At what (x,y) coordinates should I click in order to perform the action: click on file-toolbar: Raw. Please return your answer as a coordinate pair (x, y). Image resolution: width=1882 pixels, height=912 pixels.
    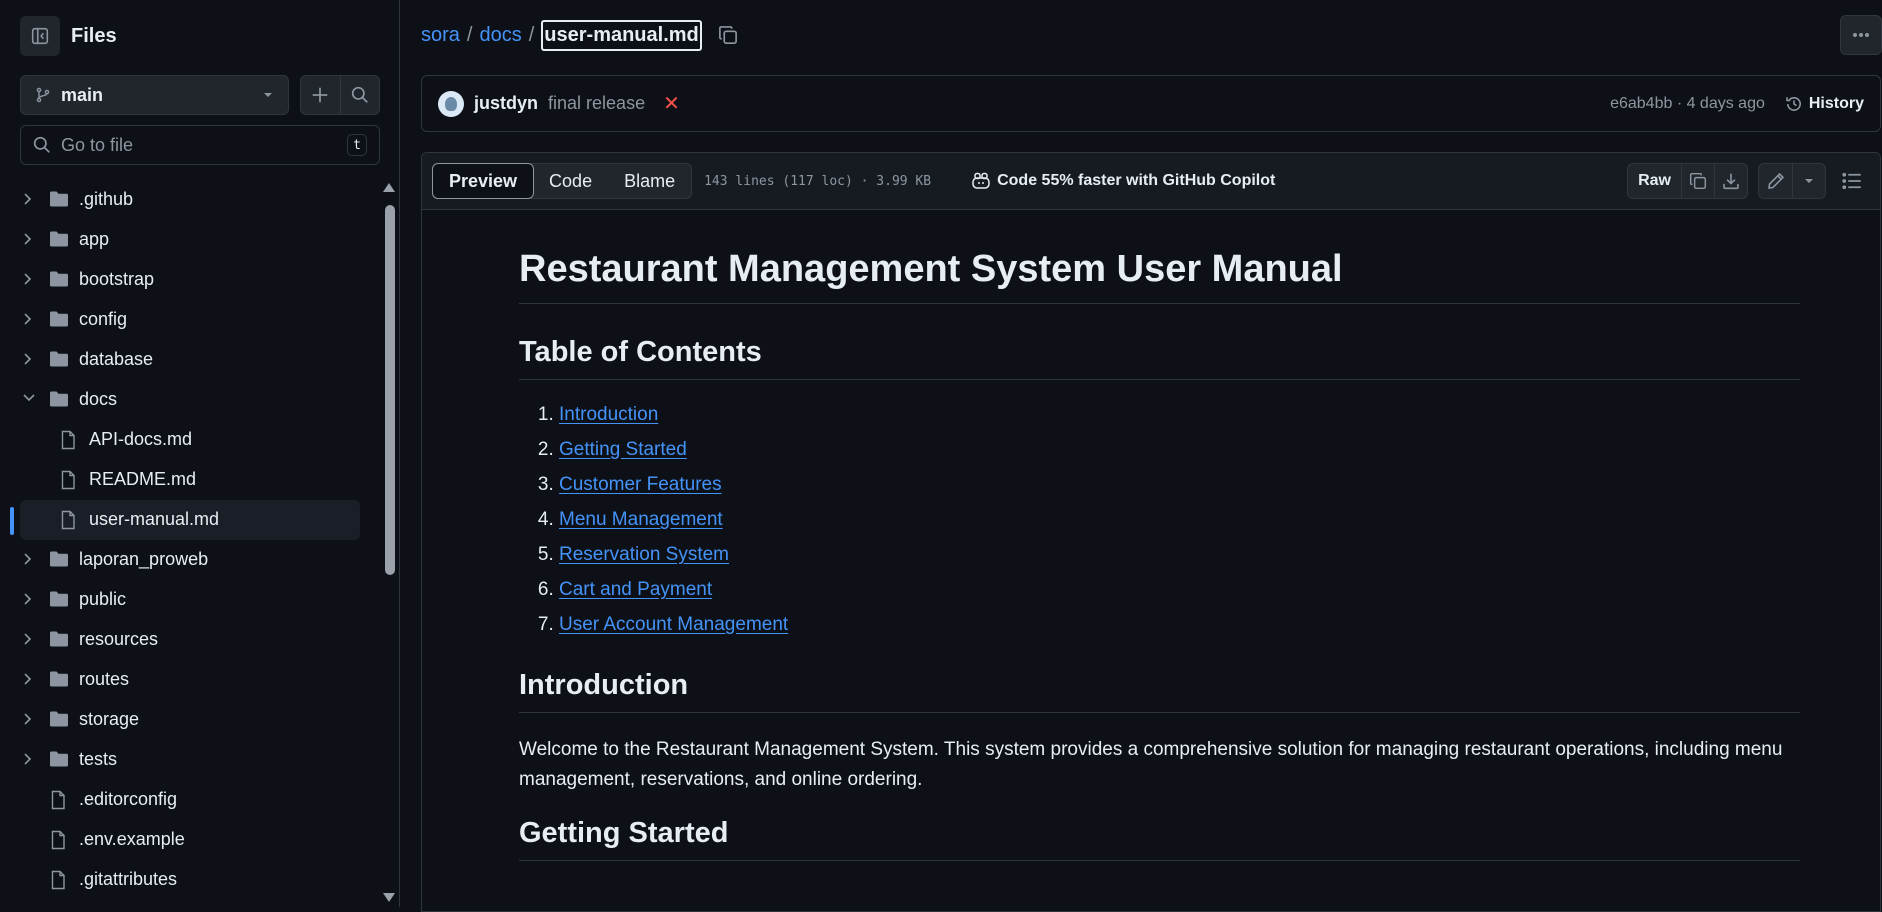
    Looking at the image, I should click on (1748, 181).